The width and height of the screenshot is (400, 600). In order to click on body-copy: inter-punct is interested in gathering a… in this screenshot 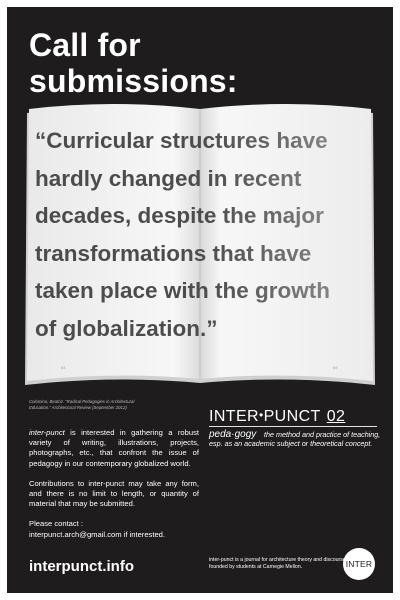, I will do `click(114, 489)`.